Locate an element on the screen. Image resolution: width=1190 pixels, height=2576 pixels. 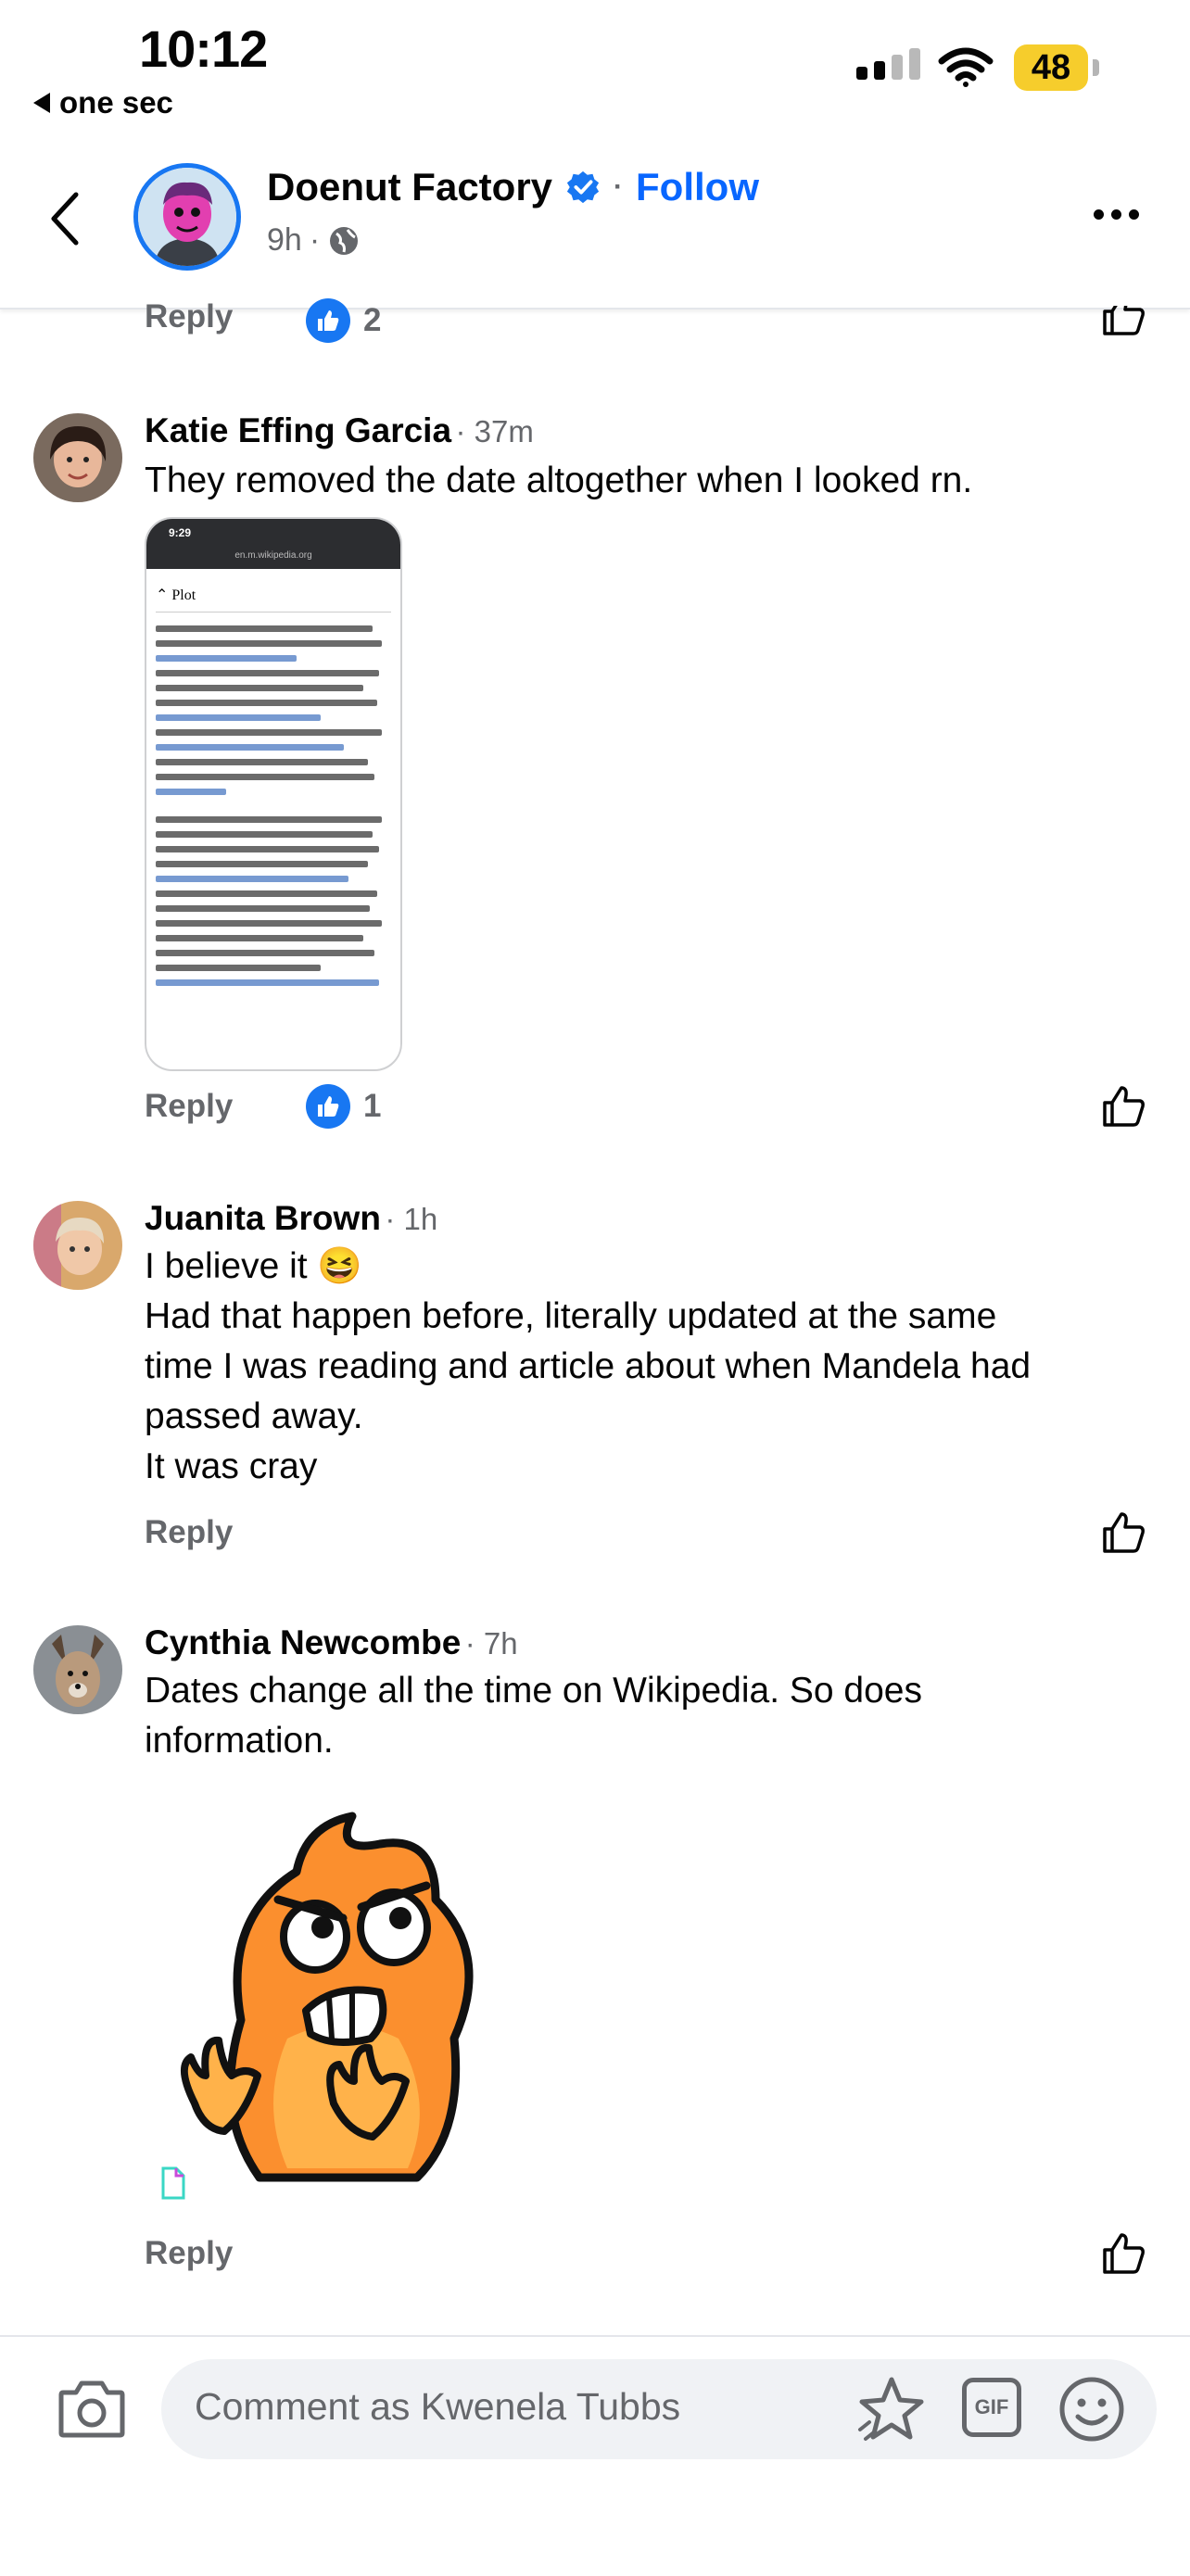
page-title-row: Doenut Factory · Follow is located at coordinates (513, 187).